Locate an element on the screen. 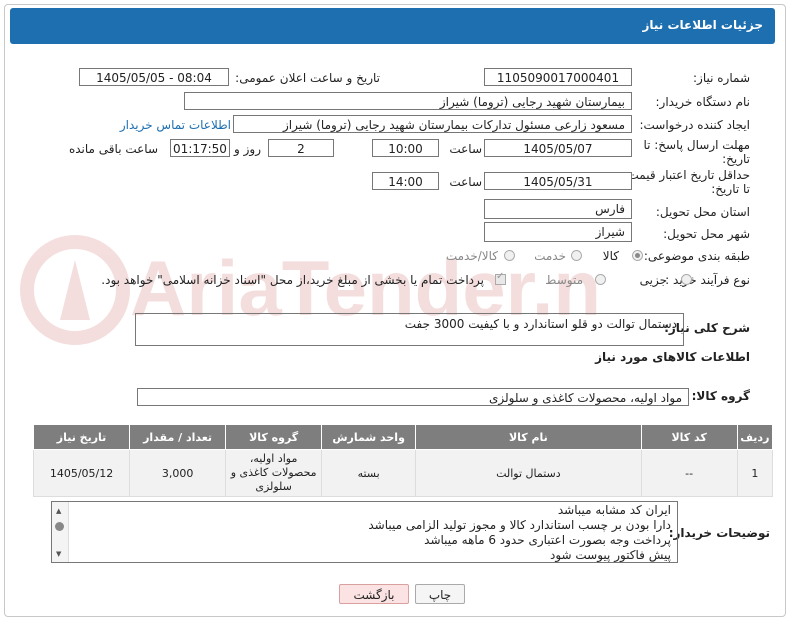 This screenshot has width=788, height=619. col-header-code: کد کالا is located at coordinates (689, 437).